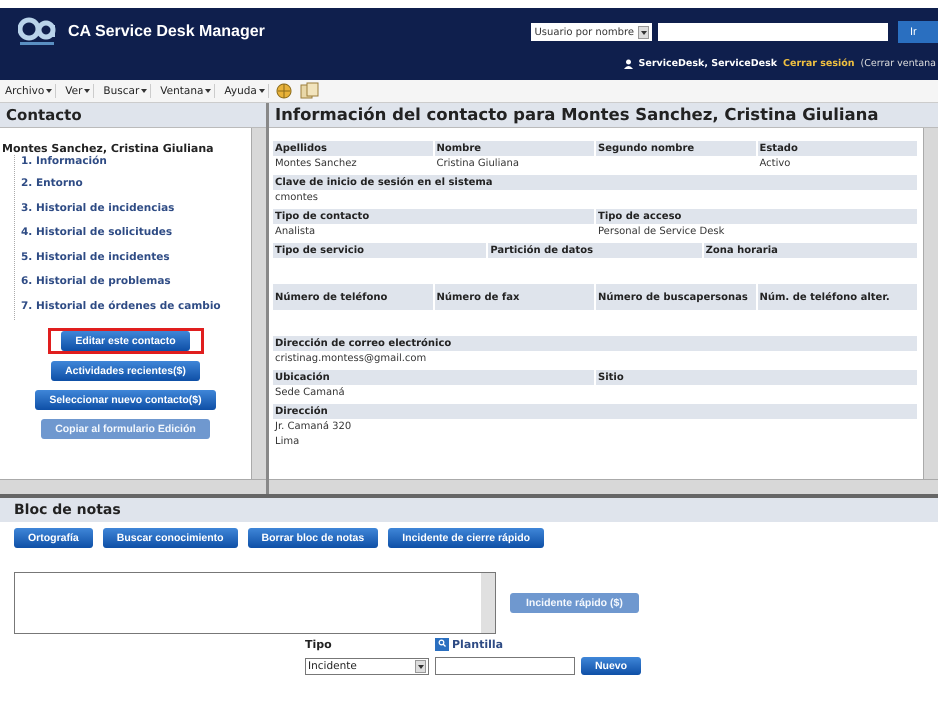 This screenshot has width=938, height=702. Describe the element at coordinates (611, 666) in the screenshot. I see `new-button: Nuevo` at that location.